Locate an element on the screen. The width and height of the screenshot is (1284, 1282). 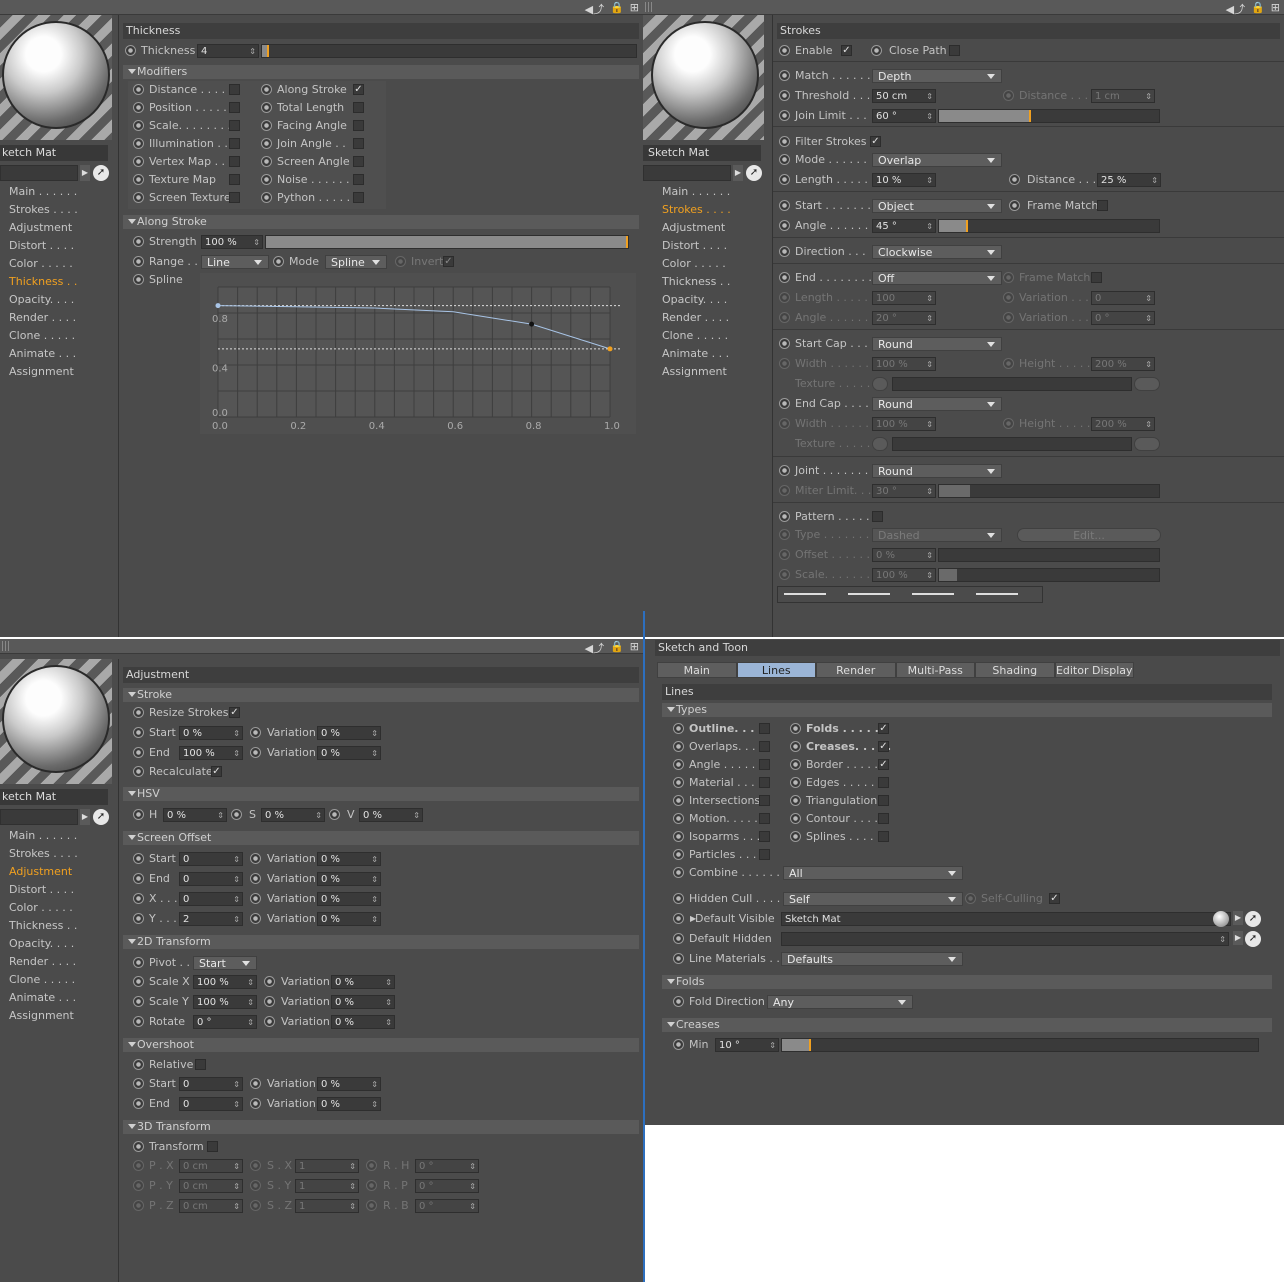
lock-icon: 🔒 is located at coordinates (617, 648).